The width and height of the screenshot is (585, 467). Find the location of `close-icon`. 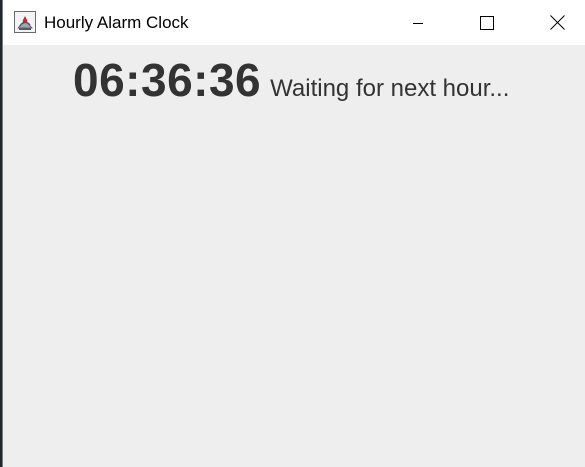

close-icon is located at coordinates (557, 22).